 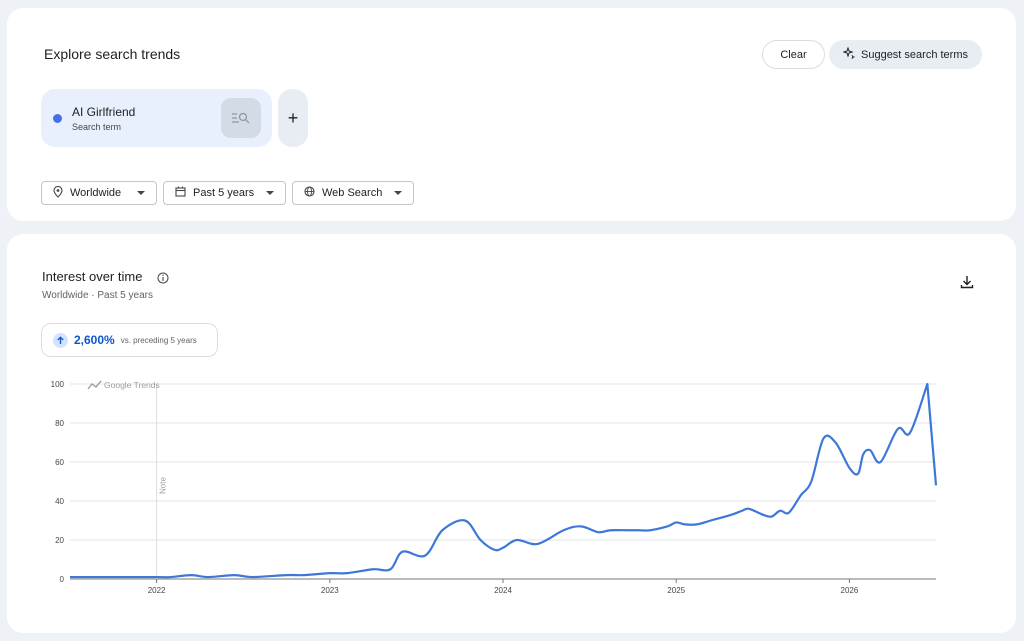 What do you see at coordinates (676, 590) in the screenshot?
I see `x-tick-label: 2025` at bounding box center [676, 590].